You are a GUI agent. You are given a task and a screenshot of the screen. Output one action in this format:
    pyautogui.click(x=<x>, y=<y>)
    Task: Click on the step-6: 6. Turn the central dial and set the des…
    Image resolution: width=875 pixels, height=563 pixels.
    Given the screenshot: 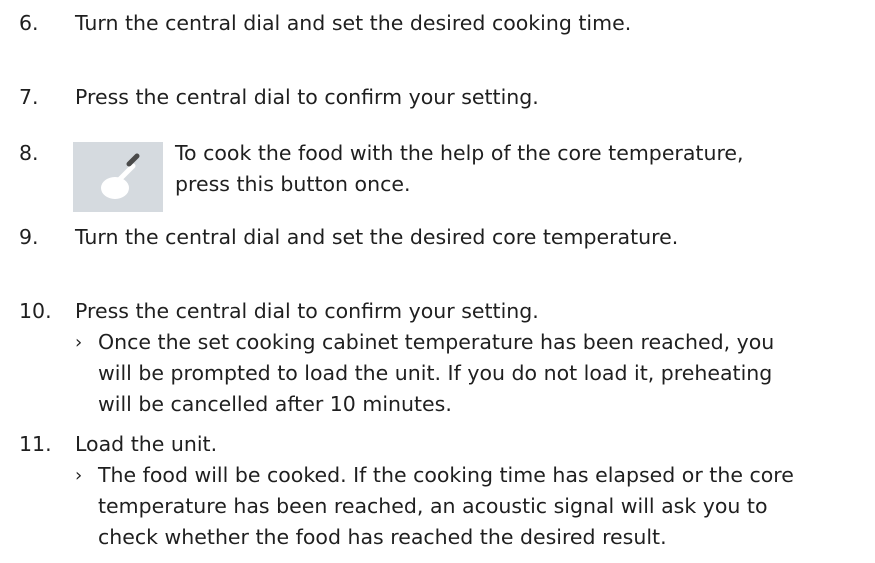 What is the action you would take?
    pyautogui.click(x=437, y=23)
    